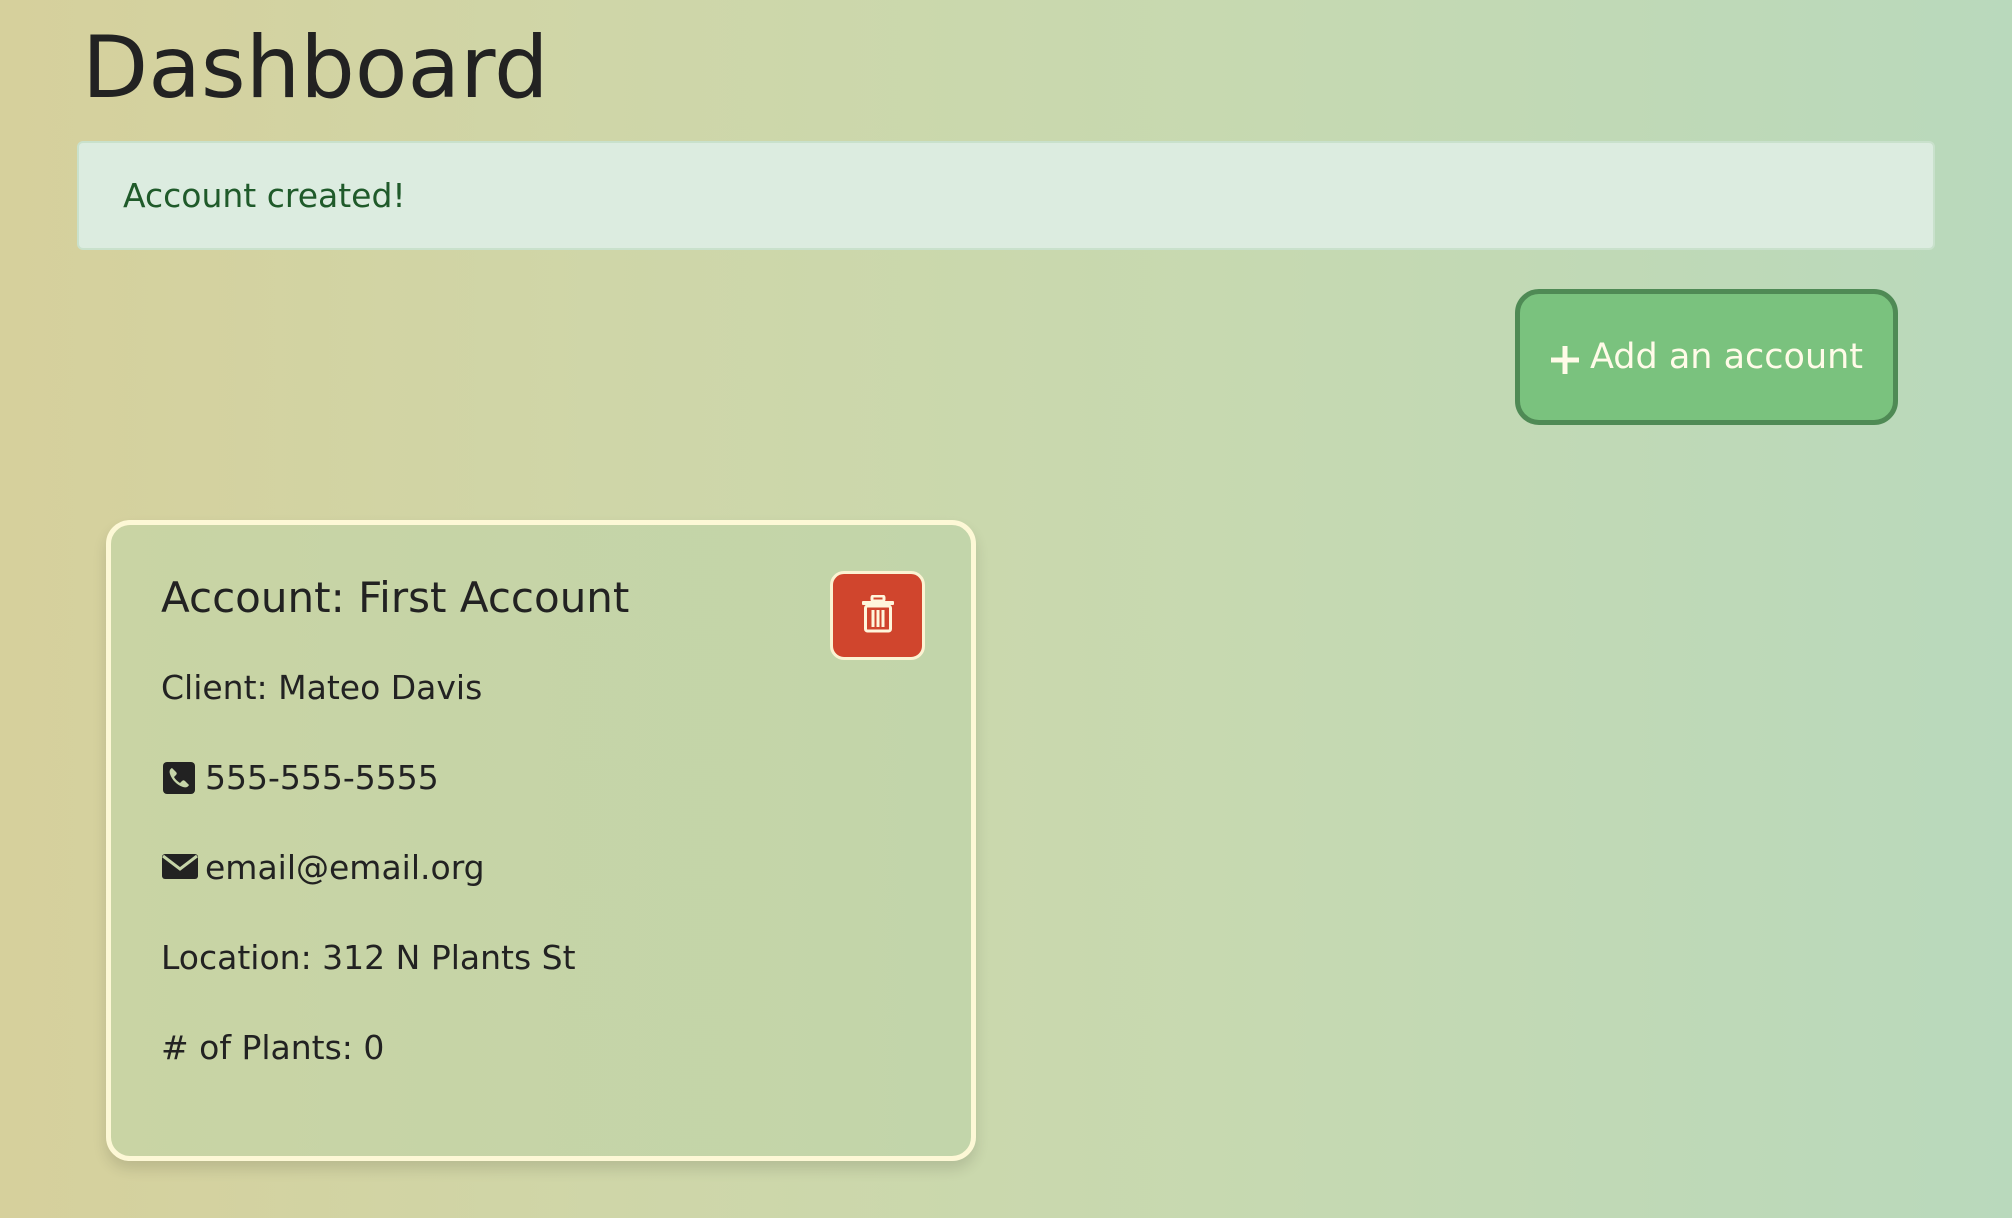 Image resolution: width=2012 pixels, height=1218 pixels. Describe the element at coordinates (179, 868) in the screenshot. I see `envelope-icon` at that location.